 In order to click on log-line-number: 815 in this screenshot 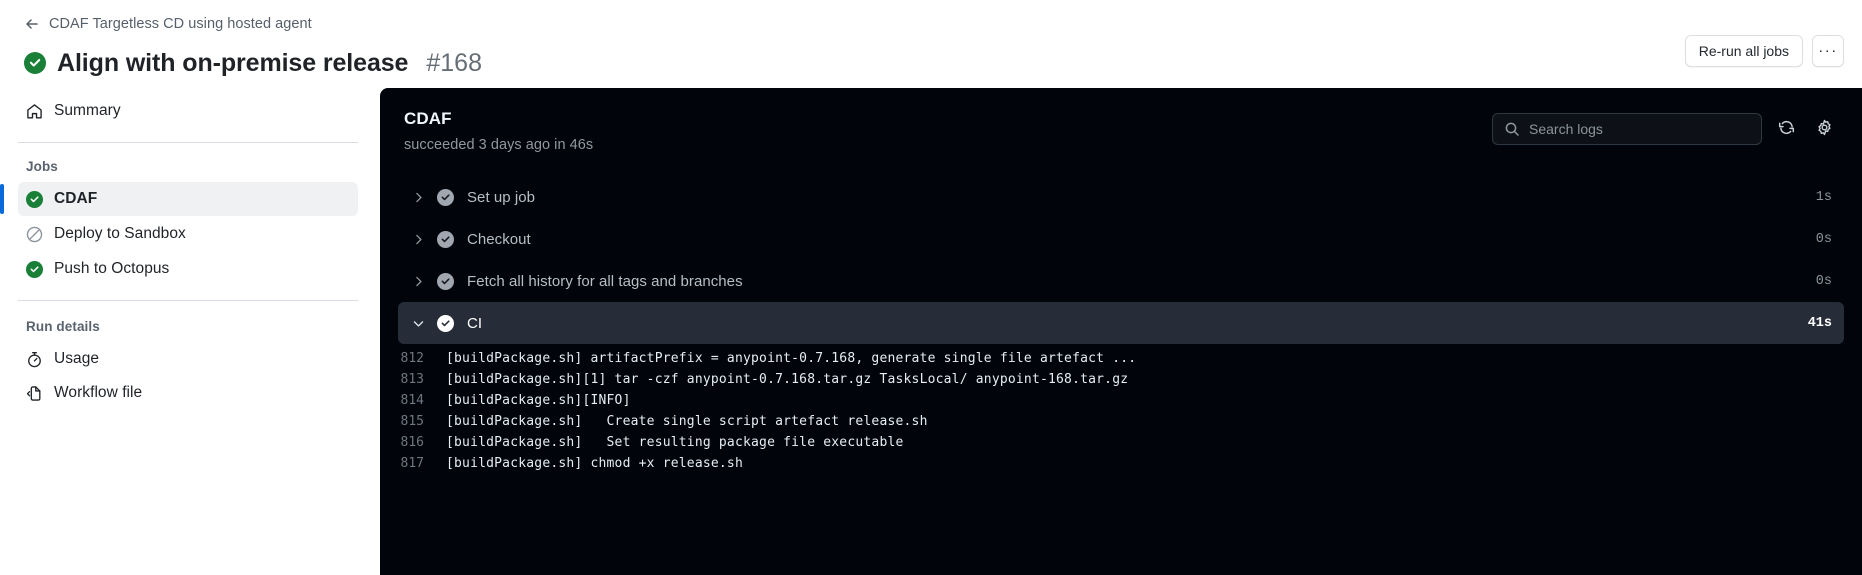, I will do `click(412, 421)`.